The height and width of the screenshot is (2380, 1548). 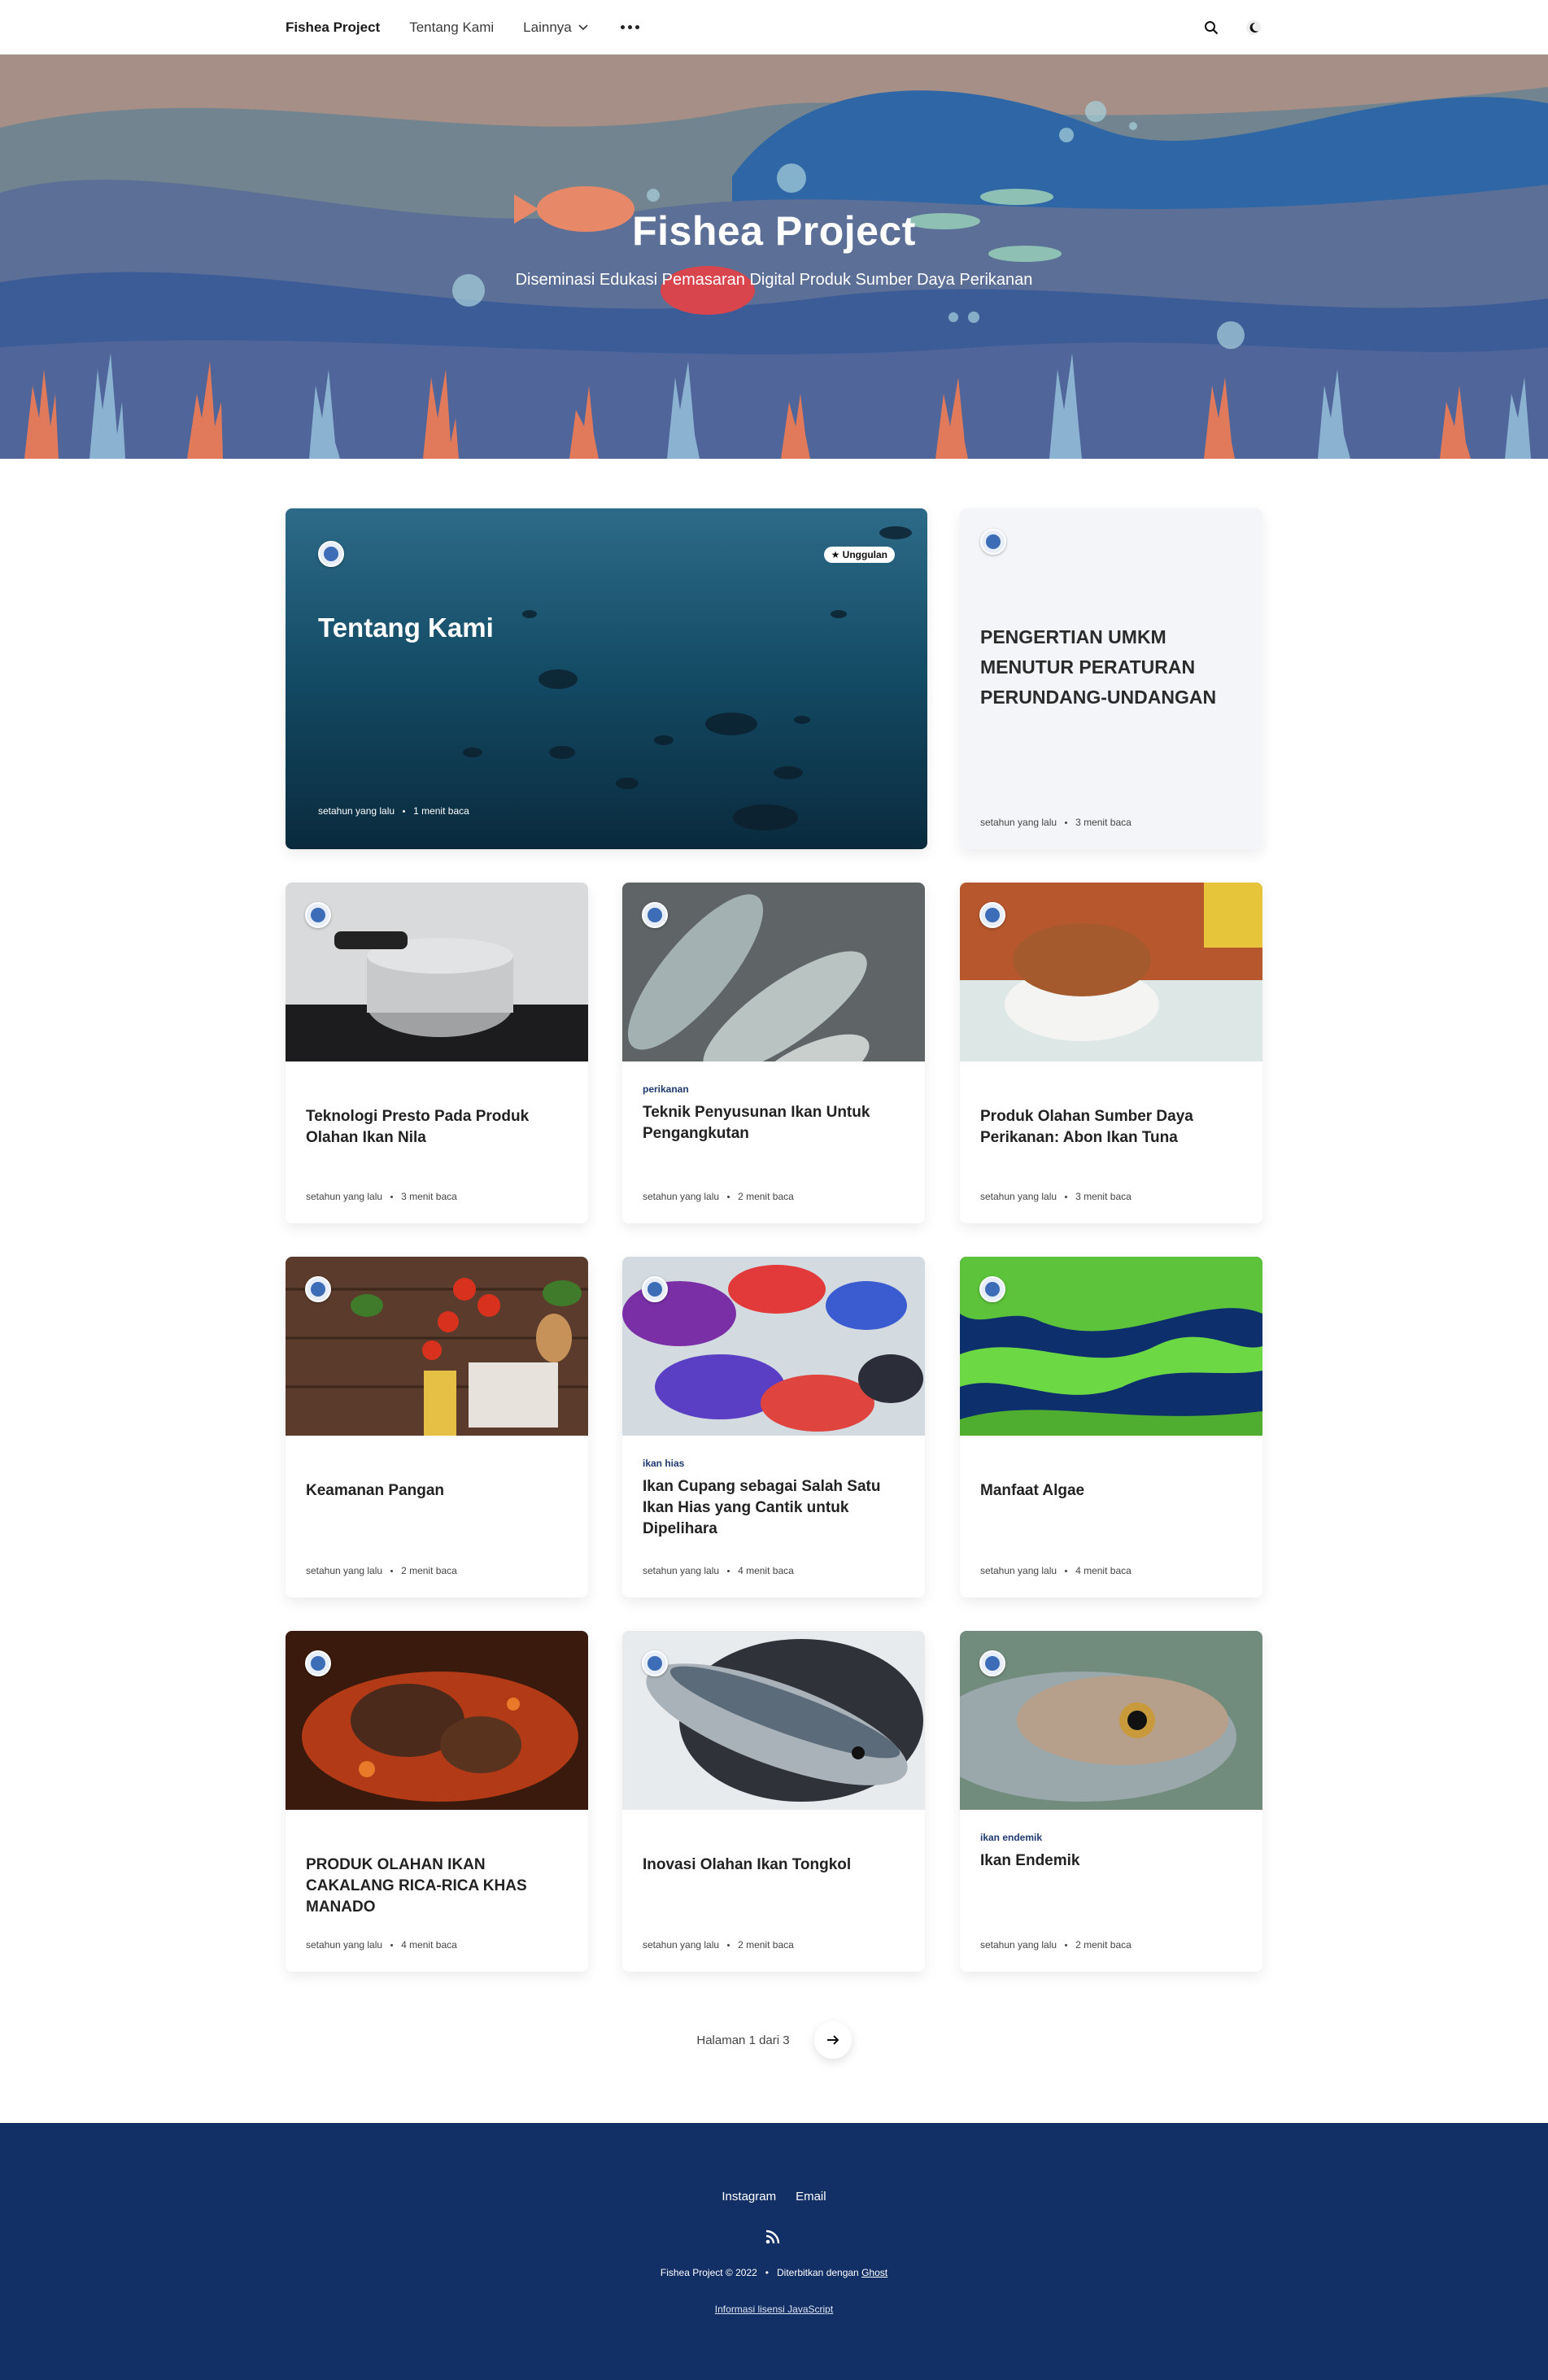 What do you see at coordinates (832, 2273) in the screenshot?
I see `footer-powered: Diterbitkan dengan Ghost` at bounding box center [832, 2273].